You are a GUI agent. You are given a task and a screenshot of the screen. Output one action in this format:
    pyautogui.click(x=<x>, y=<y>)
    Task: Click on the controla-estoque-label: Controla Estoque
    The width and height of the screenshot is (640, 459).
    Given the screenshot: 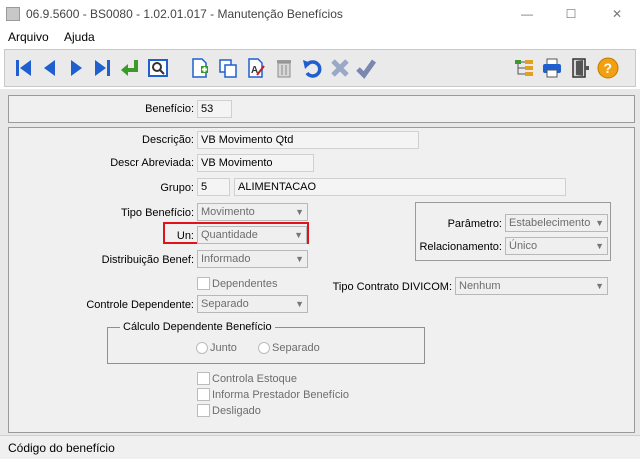 What is the action you would take?
    pyautogui.click(x=254, y=379)
    